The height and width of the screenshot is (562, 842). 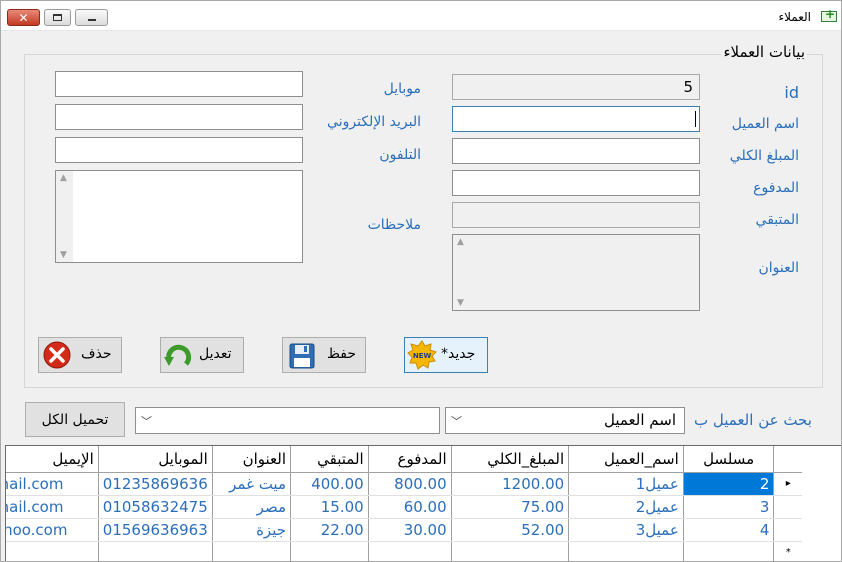 I want to click on paid-field, so click(x=576, y=183).